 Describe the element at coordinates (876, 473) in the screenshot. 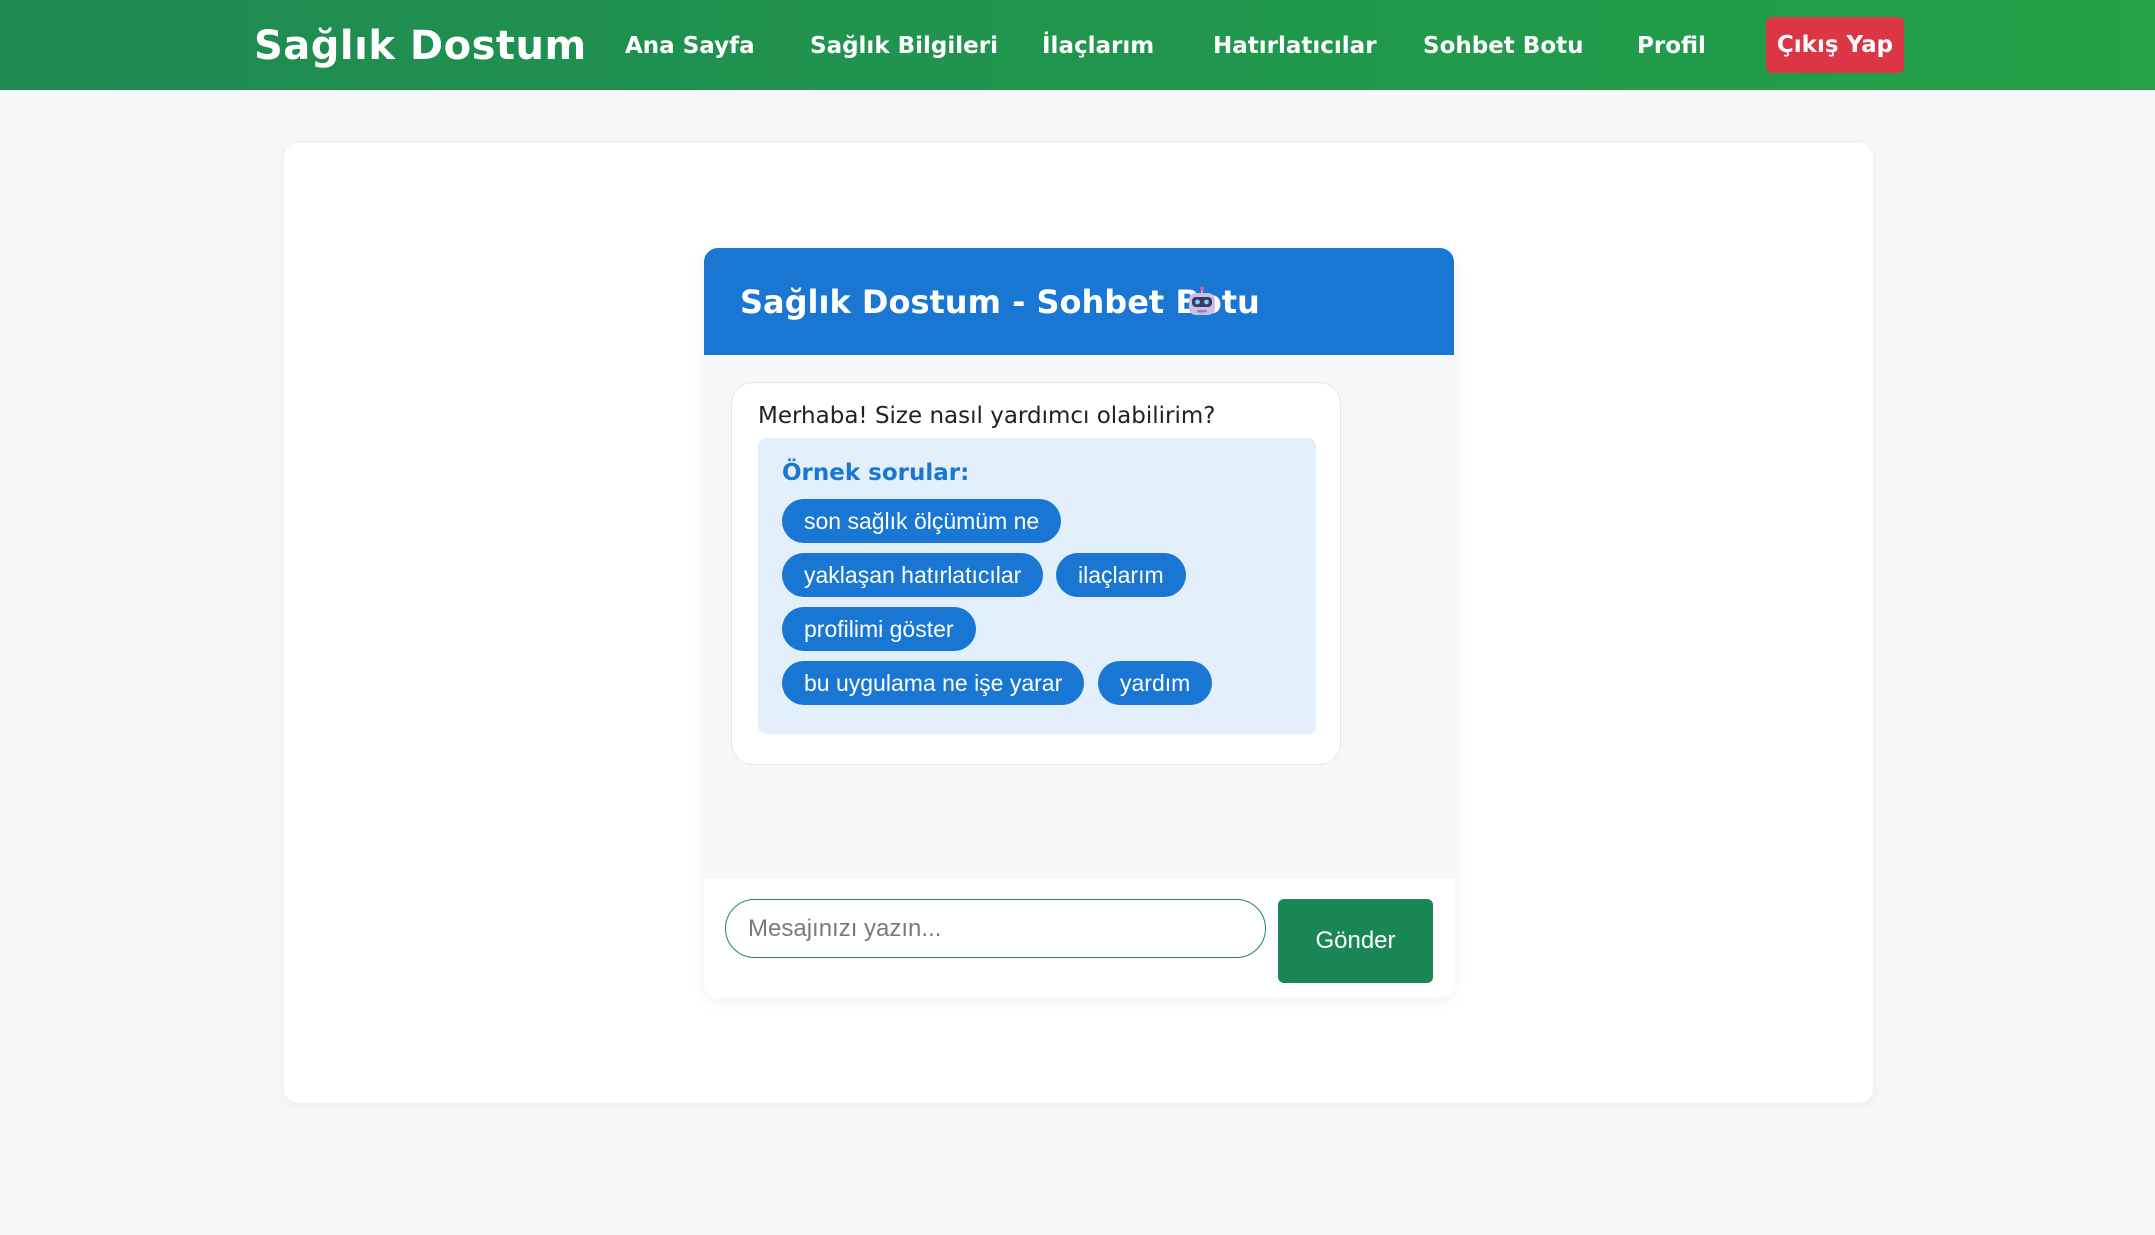

I see `example-questions-title: Örnek sorular:` at that location.